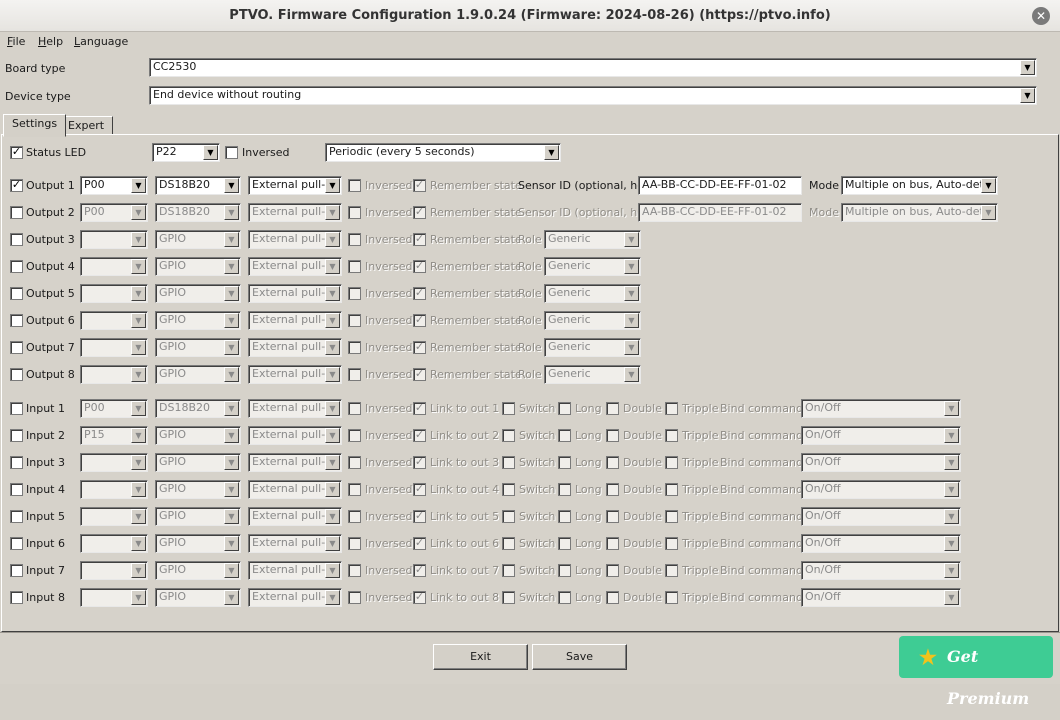  What do you see at coordinates (592, 239) in the screenshot?
I see `output-3-role-select: Generic ▼` at bounding box center [592, 239].